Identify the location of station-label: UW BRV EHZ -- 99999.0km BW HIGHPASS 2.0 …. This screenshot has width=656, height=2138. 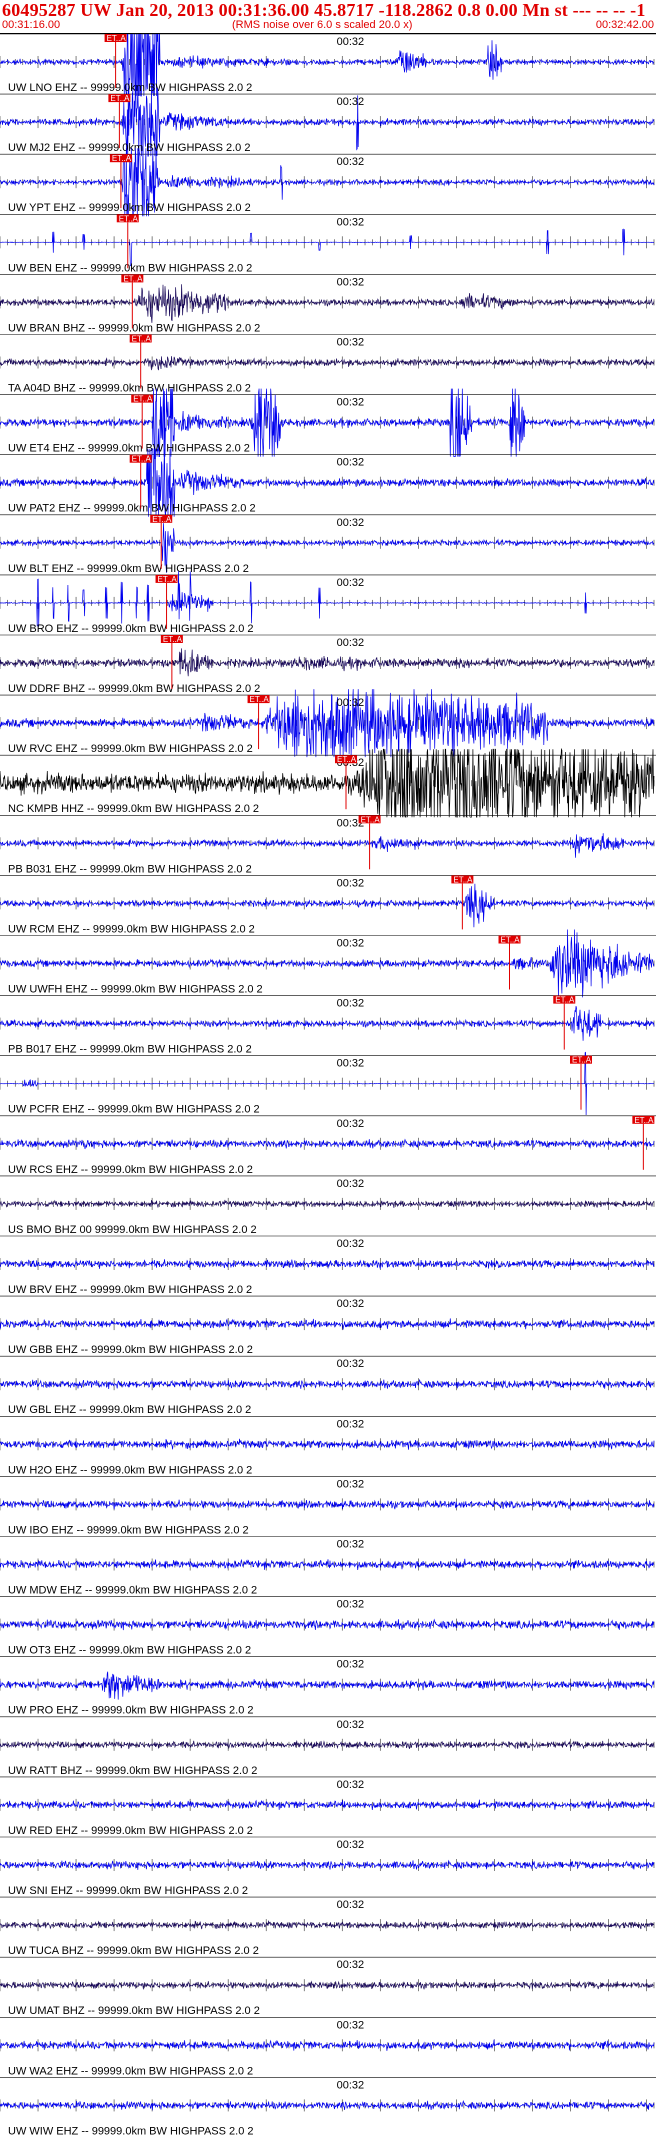
(130, 1290).